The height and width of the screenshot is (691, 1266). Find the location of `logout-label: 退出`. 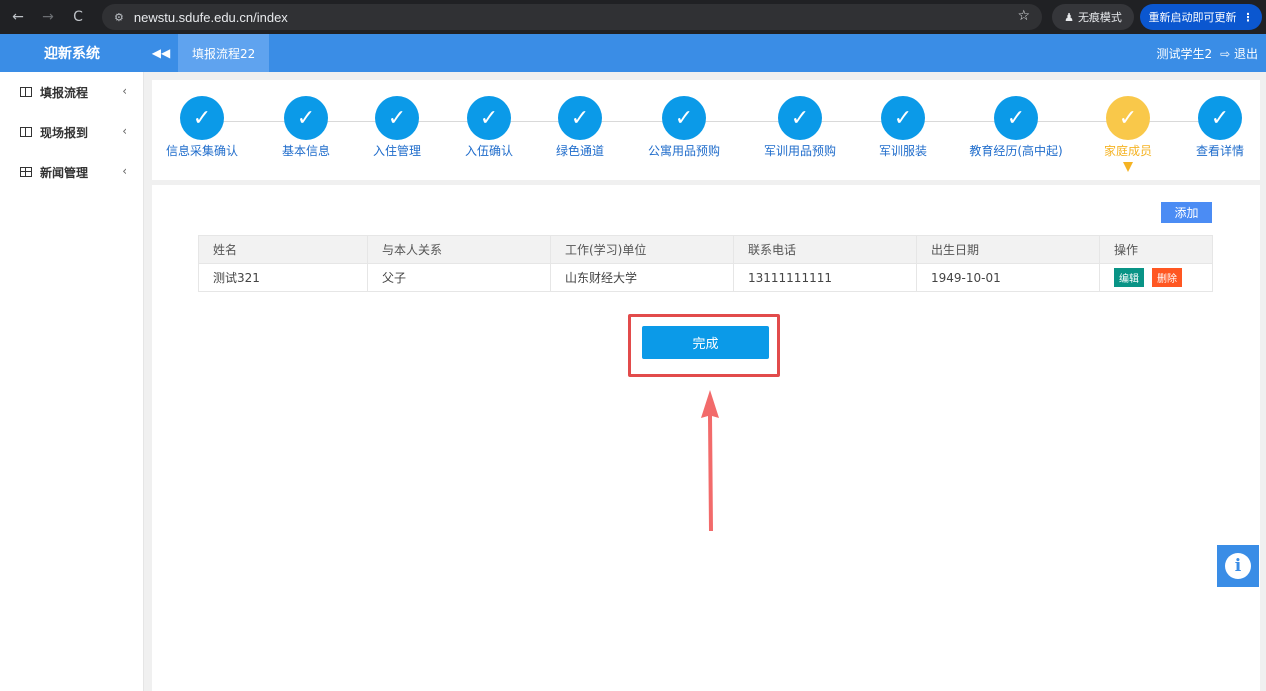

logout-label: 退出 is located at coordinates (1245, 53).